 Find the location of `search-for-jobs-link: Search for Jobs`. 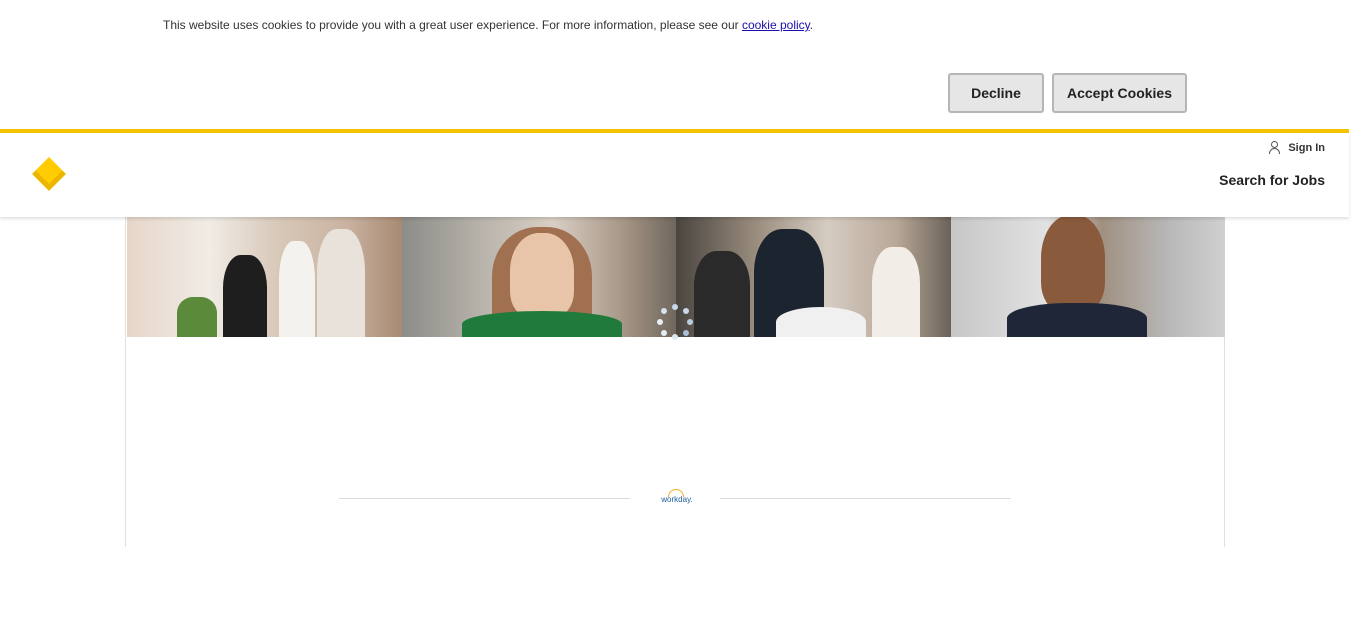

search-for-jobs-link: Search for Jobs is located at coordinates (1272, 180).